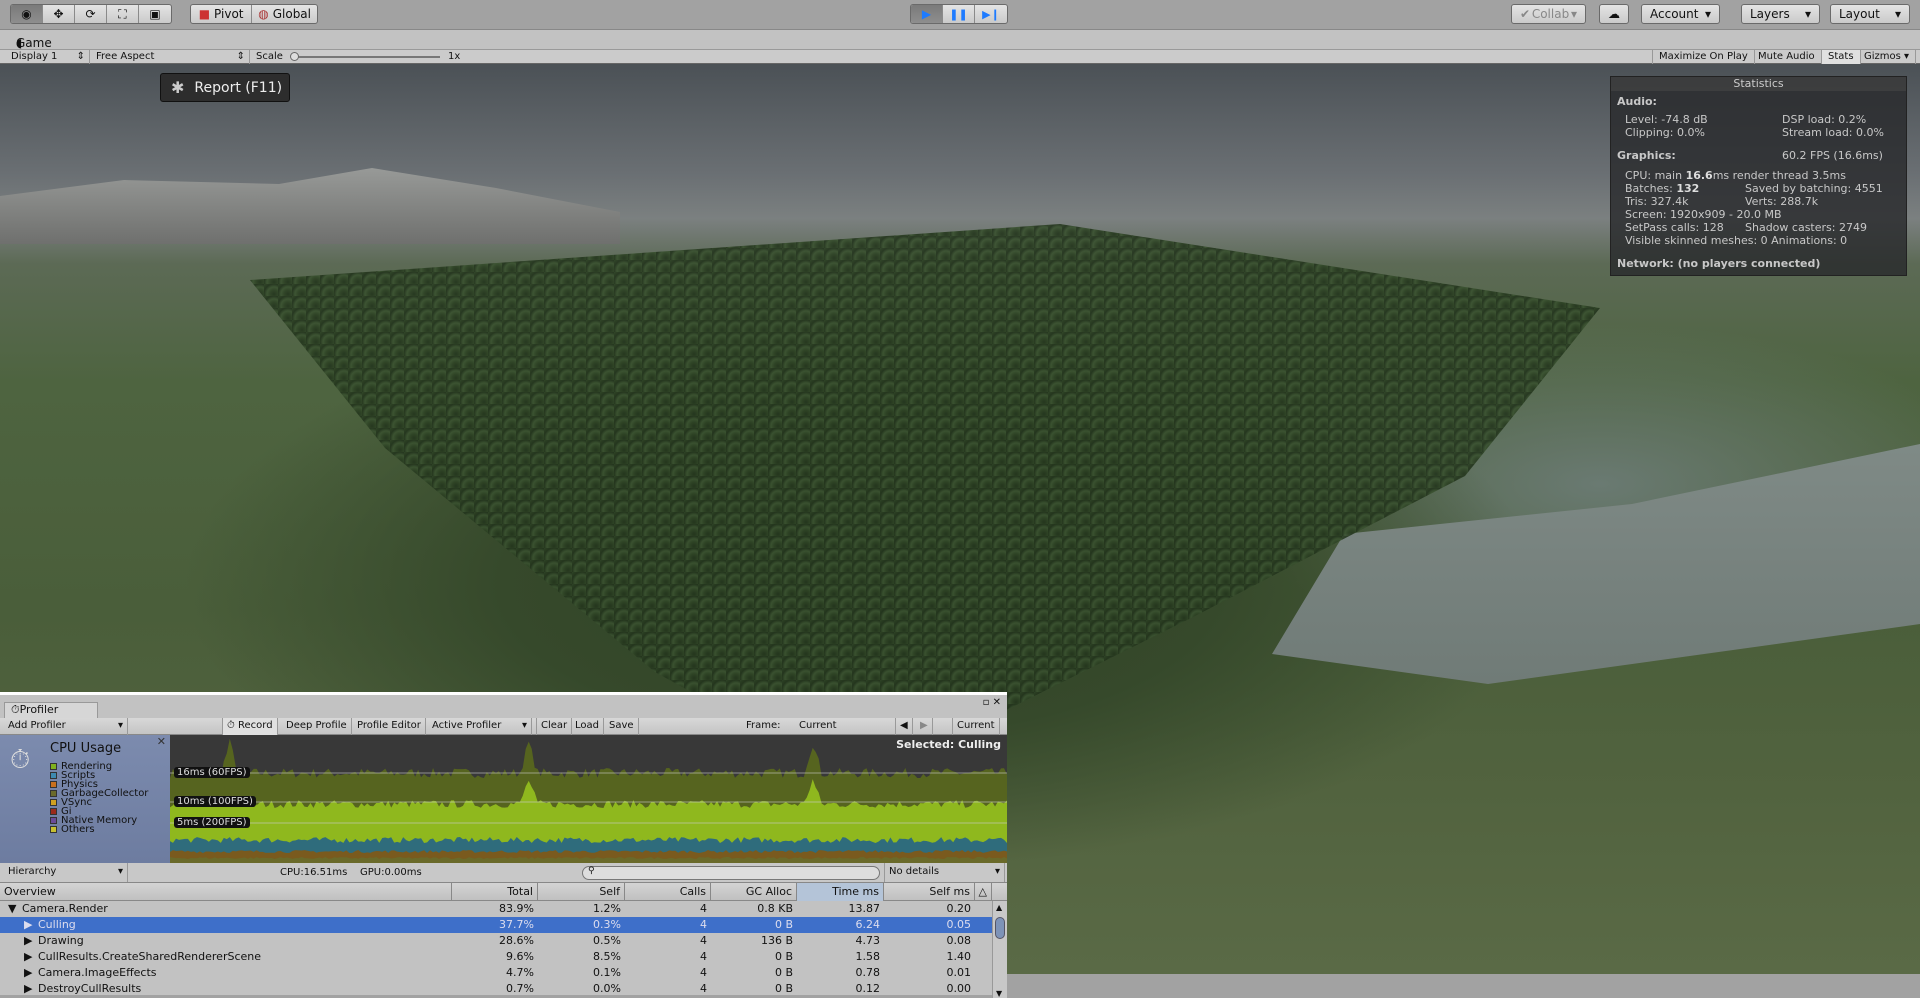 The height and width of the screenshot is (998, 1920). What do you see at coordinates (51, 710) in the screenshot?
I see `tab-profiler: ⏱Profiler` at bounding box center [51, 710].